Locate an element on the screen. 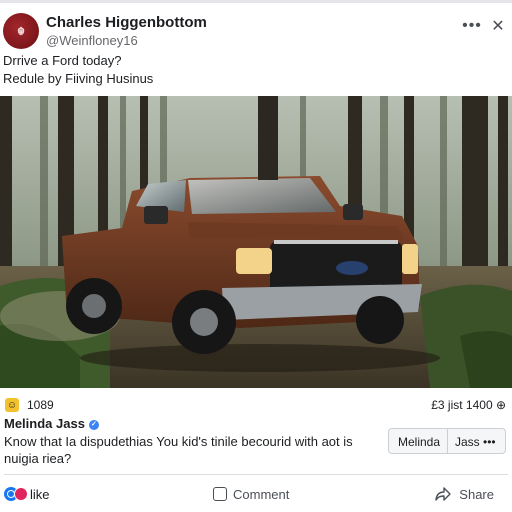 Image resolution: width=512 pixels, height=512 pixels. avatar-logo: ☬ is located at coordinates (21, 31).